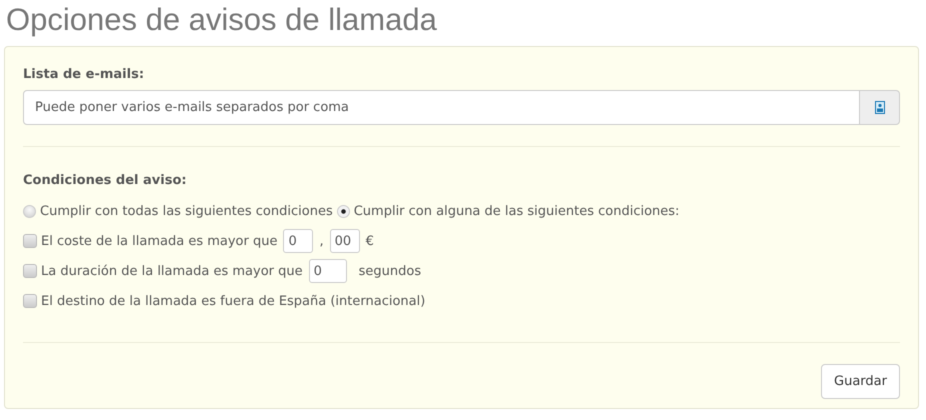  Describe the element at coordinates (390, 271) in the screenshot. I see `condition-text: segundos` at that location.